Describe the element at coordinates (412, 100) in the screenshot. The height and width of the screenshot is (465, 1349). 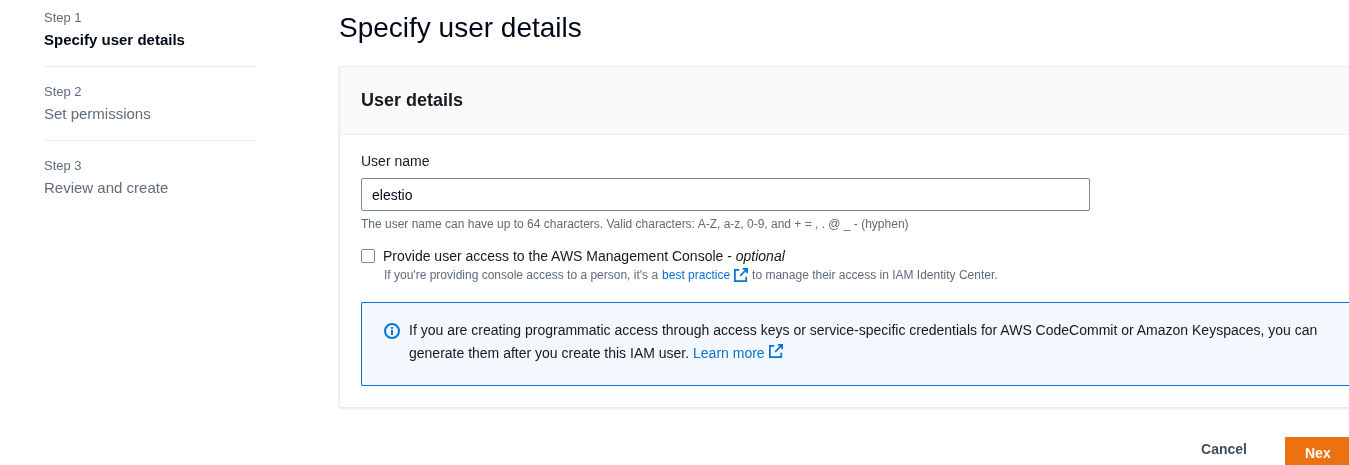
I see `panel-title: User details` at that location.